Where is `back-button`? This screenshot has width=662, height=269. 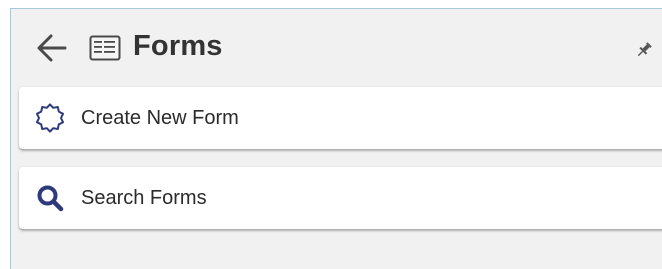
back-button is located at coordinates (52, 48).